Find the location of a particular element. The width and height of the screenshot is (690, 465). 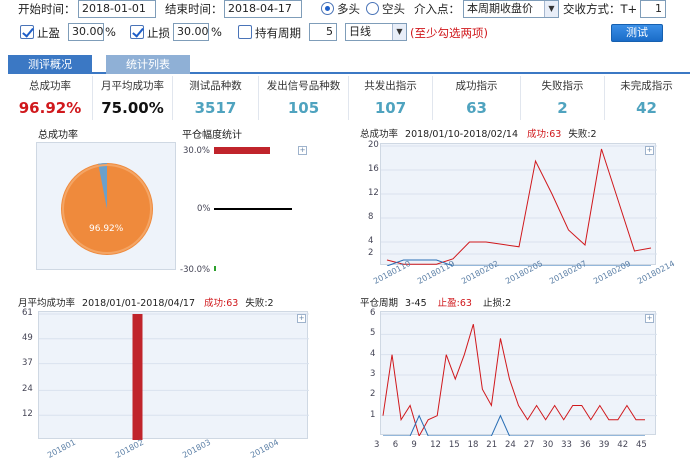

hint-text: (至少勾选两项) is located at coordinates (449, 33).